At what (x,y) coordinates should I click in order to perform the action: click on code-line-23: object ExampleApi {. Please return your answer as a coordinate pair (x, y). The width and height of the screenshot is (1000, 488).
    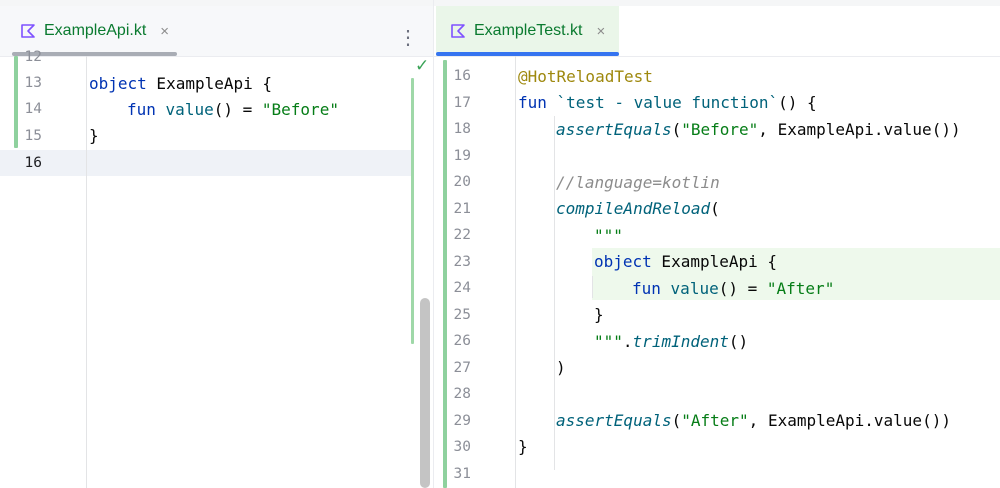
    Looking at the image, I should click on (686, 261).